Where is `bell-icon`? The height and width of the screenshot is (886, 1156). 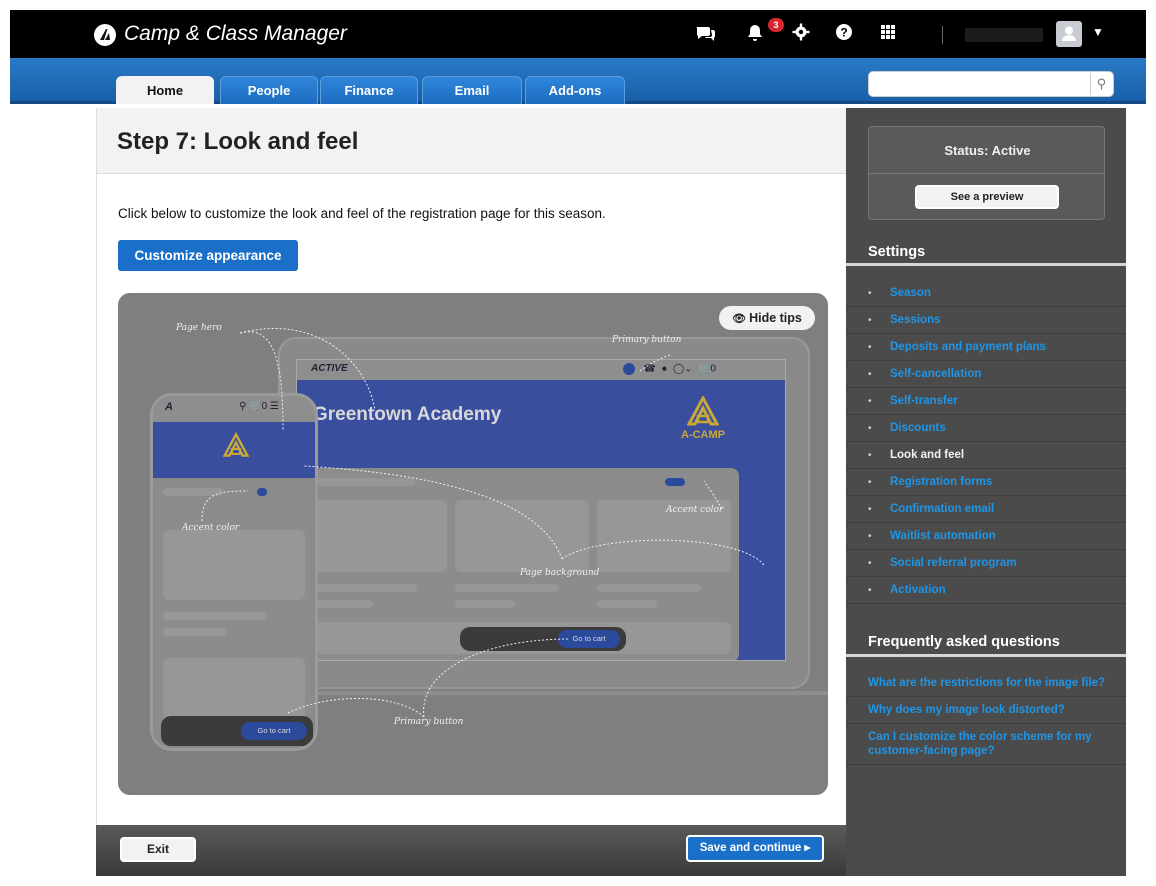 bell-icon is located at coordinates (755, 35).